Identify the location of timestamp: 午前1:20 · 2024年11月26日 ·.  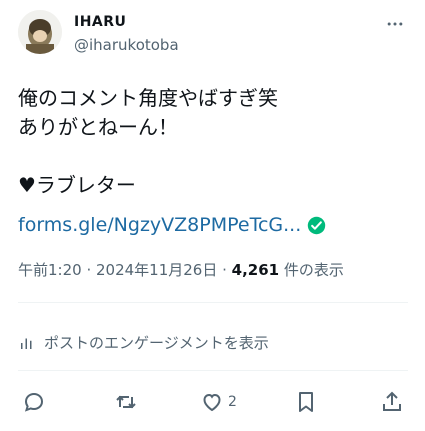
(125, 270).